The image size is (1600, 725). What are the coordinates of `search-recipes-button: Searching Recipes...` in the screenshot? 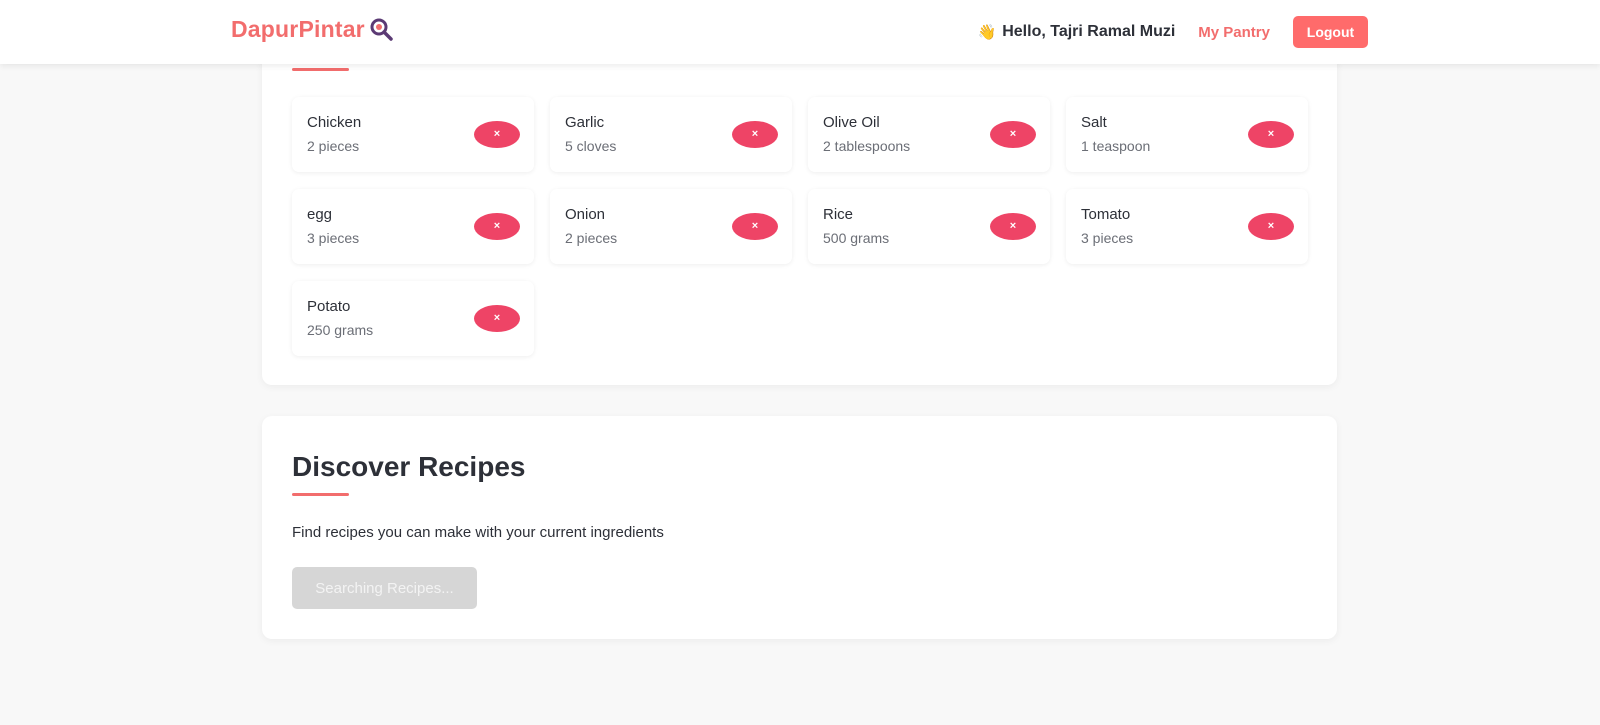 It's located at (384, 588).